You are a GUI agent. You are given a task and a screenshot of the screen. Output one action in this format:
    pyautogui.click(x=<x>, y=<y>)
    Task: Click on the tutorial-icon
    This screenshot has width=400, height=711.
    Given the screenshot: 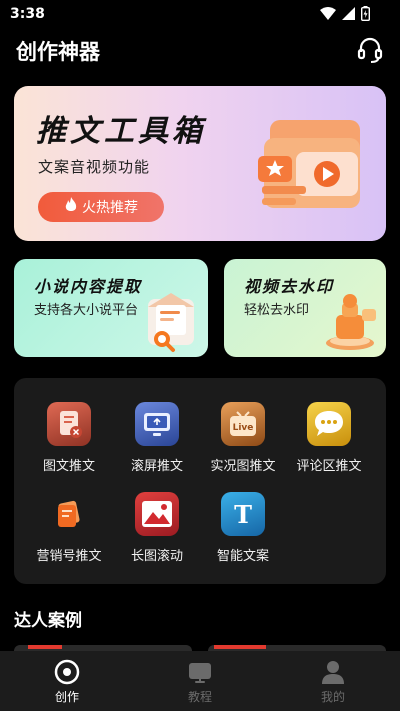 What is the action you would take?
    pyautogui.click(x=200, y=672)
    